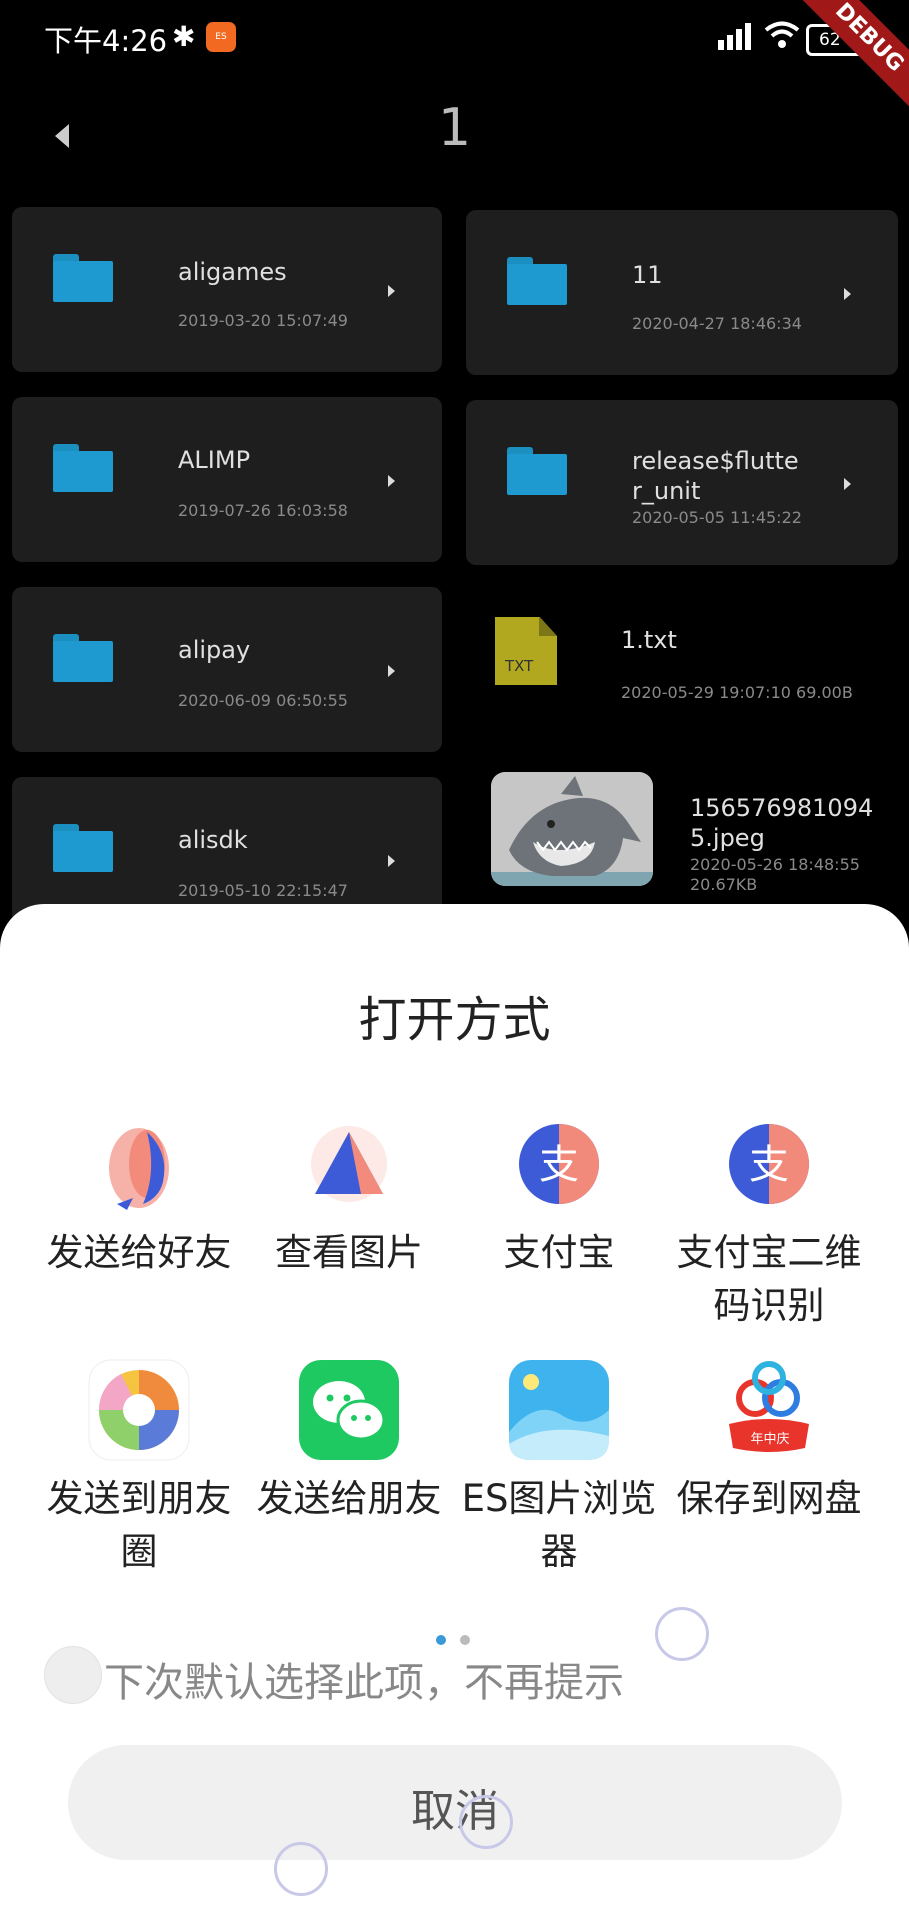 This screenshot has width=909, height=1920. I want to click on option-label: 支付宝, so click(559, 1252).